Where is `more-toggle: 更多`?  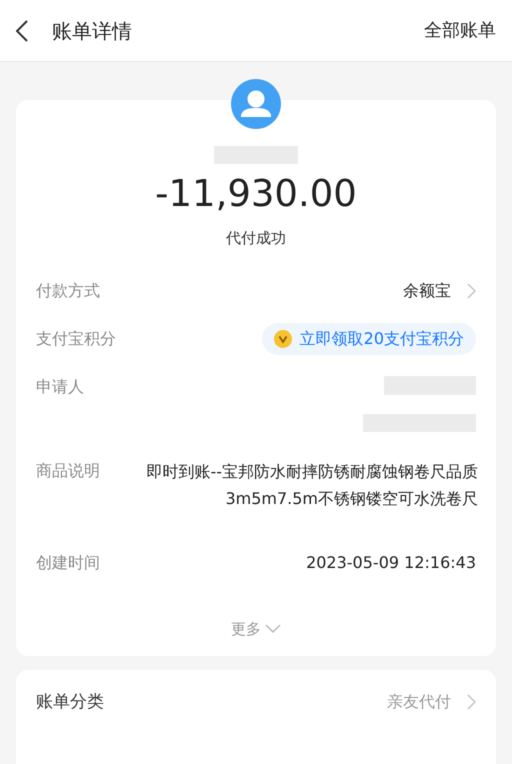
more-toggle: 更多 is located at coordinates (256, 629).